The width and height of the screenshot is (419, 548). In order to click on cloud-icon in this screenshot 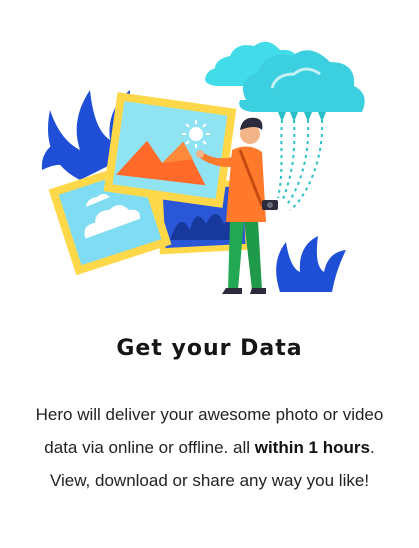, I will do `click(285, 76)`.